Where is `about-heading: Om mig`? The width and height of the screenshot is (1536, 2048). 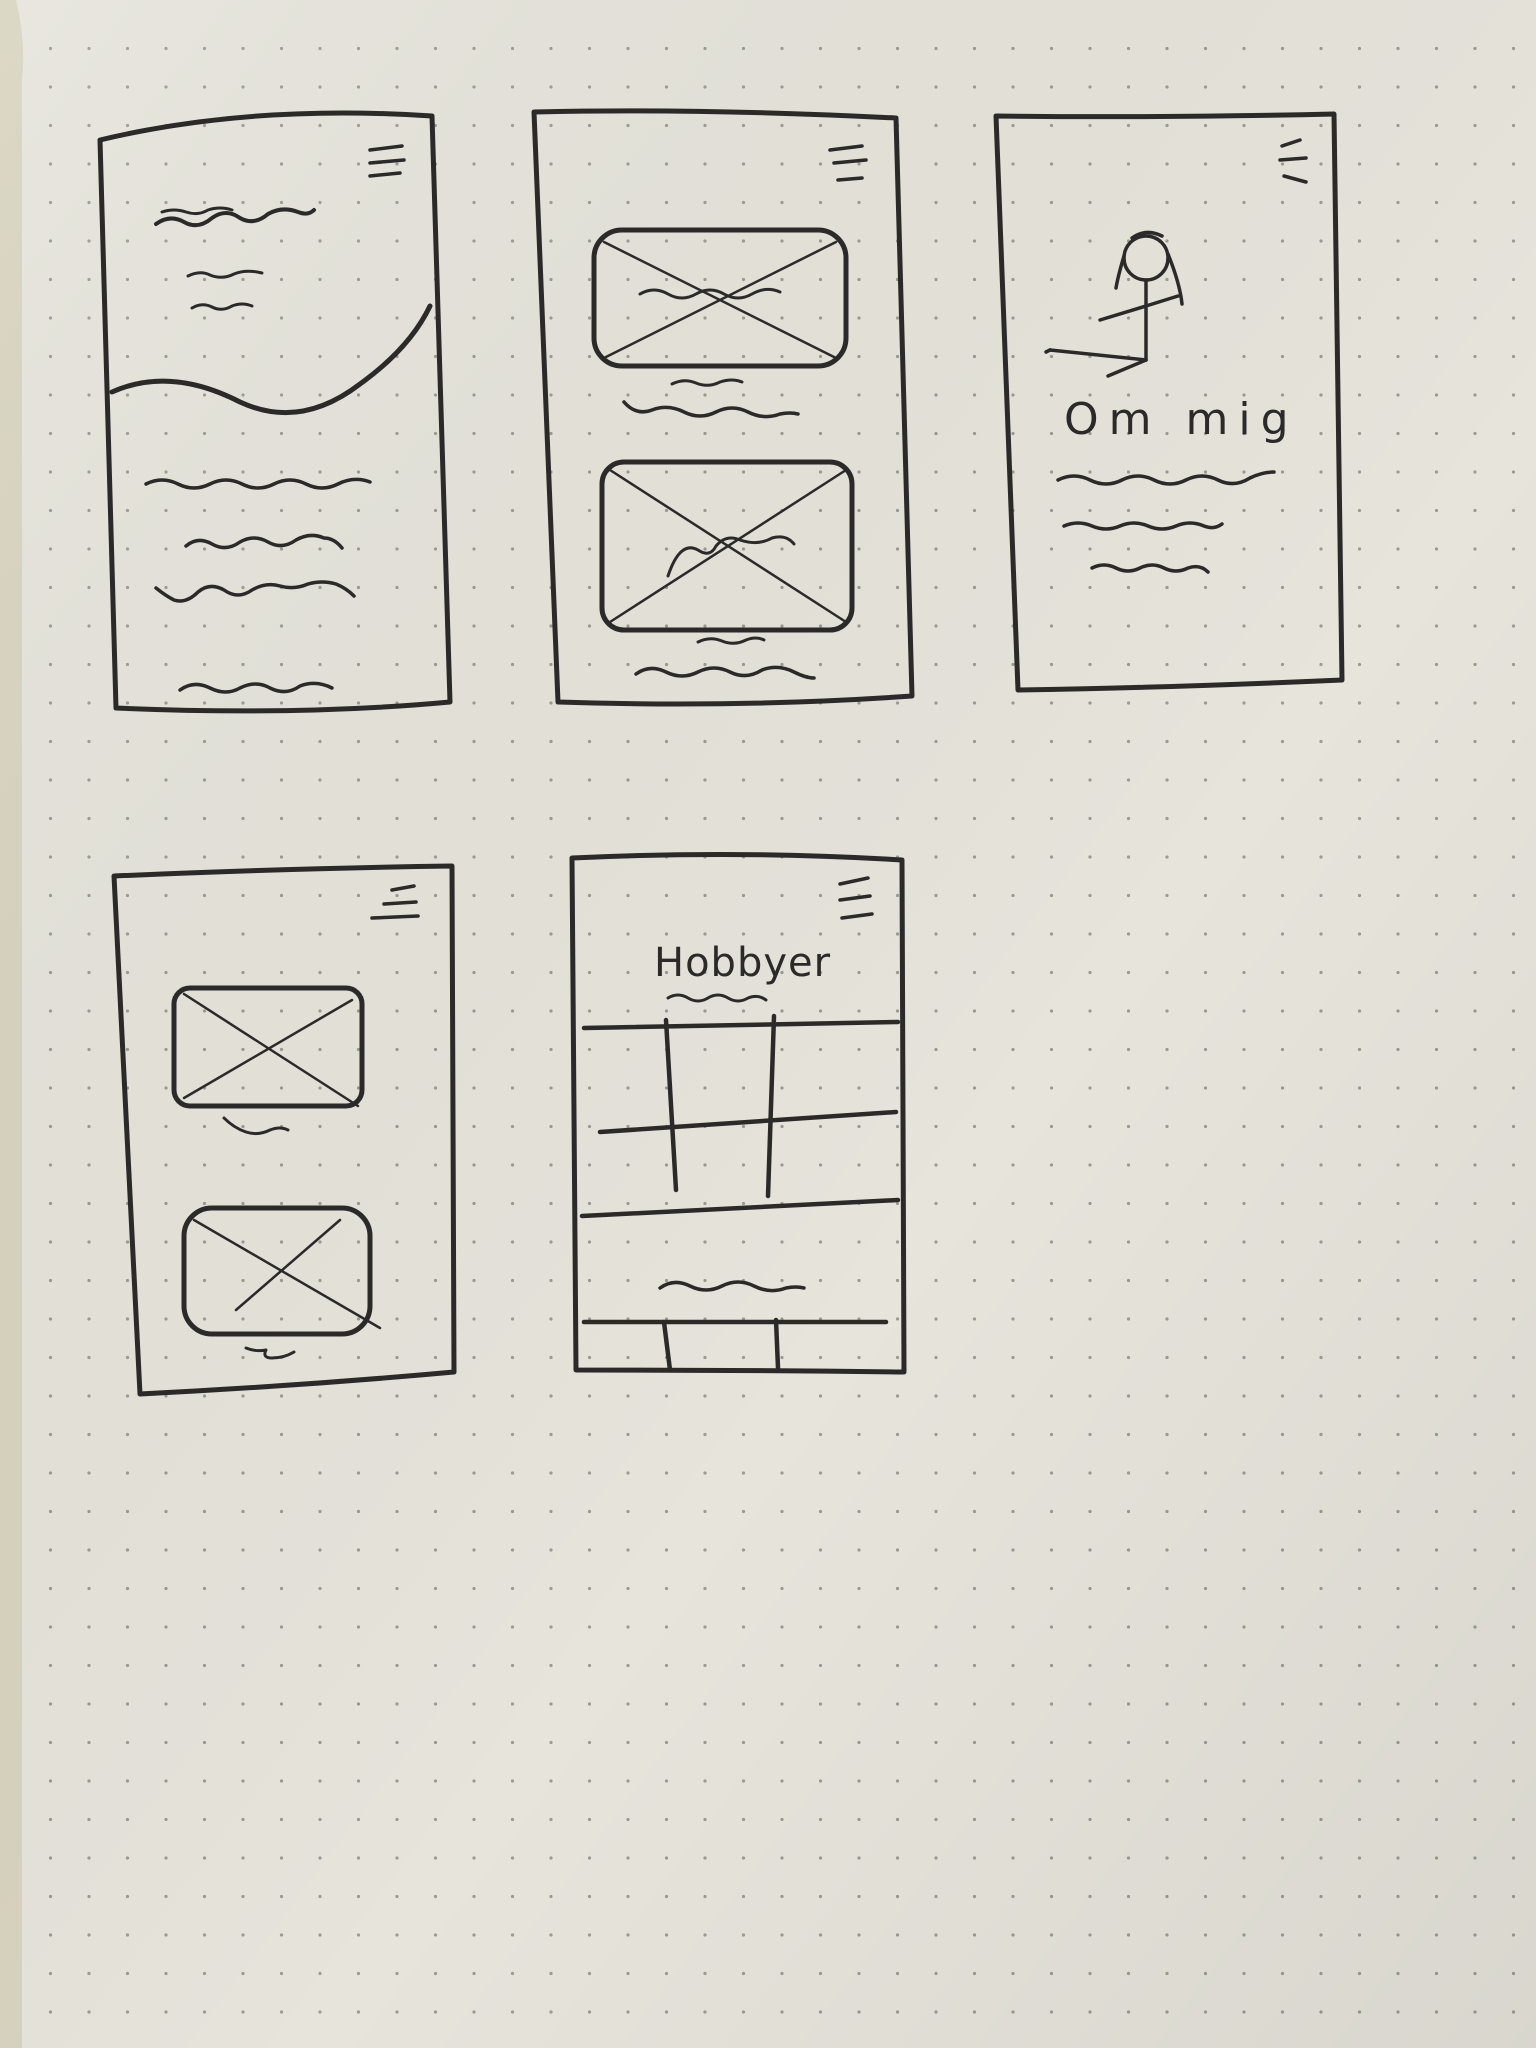 about-heading: Om mig is located at coordinates (1181, 419).